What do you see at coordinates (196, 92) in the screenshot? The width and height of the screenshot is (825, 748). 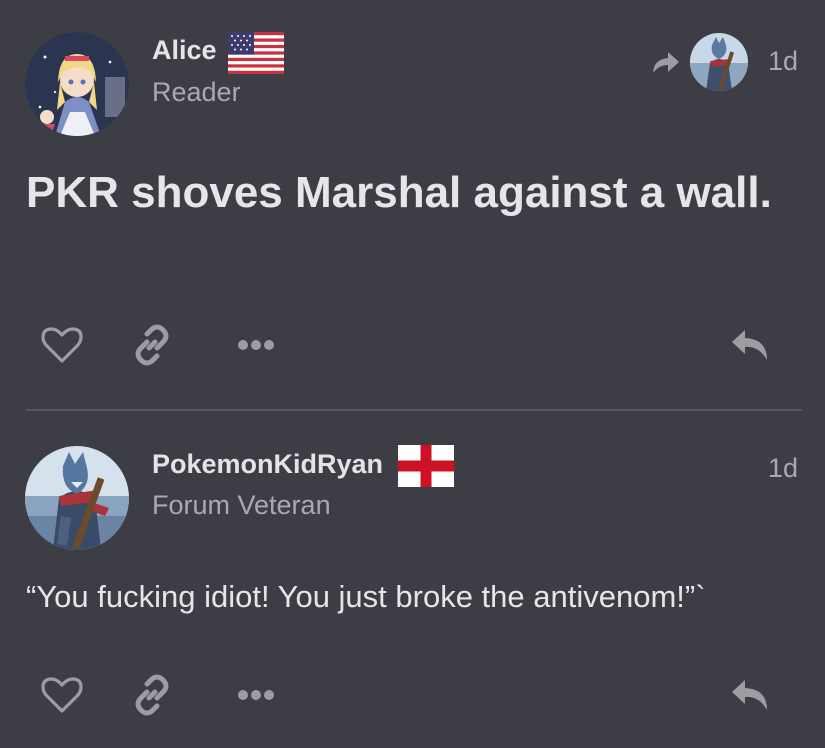 I see `user-title: Reader` at bounding box center [196, 92].